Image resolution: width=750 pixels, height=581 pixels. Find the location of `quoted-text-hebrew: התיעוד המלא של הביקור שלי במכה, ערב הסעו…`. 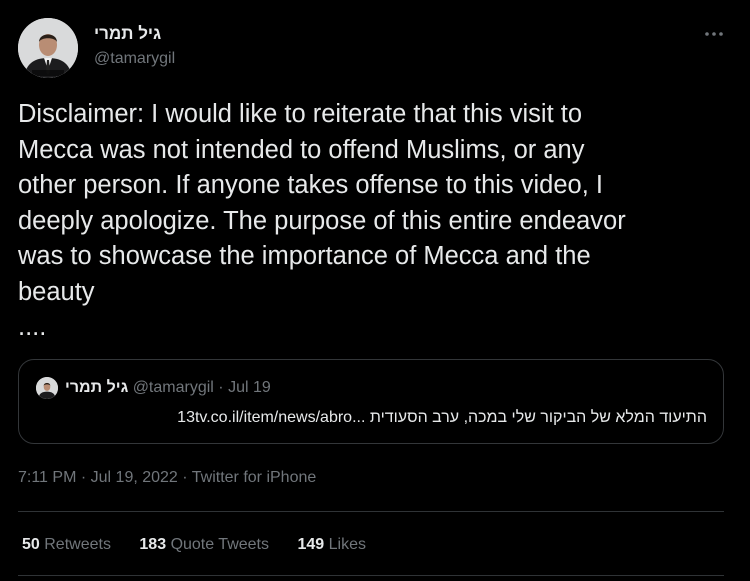

quoted-text-hebrew: התיעוד המלא של הביקור שלי במכה, ערב הסעו… is located at coordinates (538, 417).